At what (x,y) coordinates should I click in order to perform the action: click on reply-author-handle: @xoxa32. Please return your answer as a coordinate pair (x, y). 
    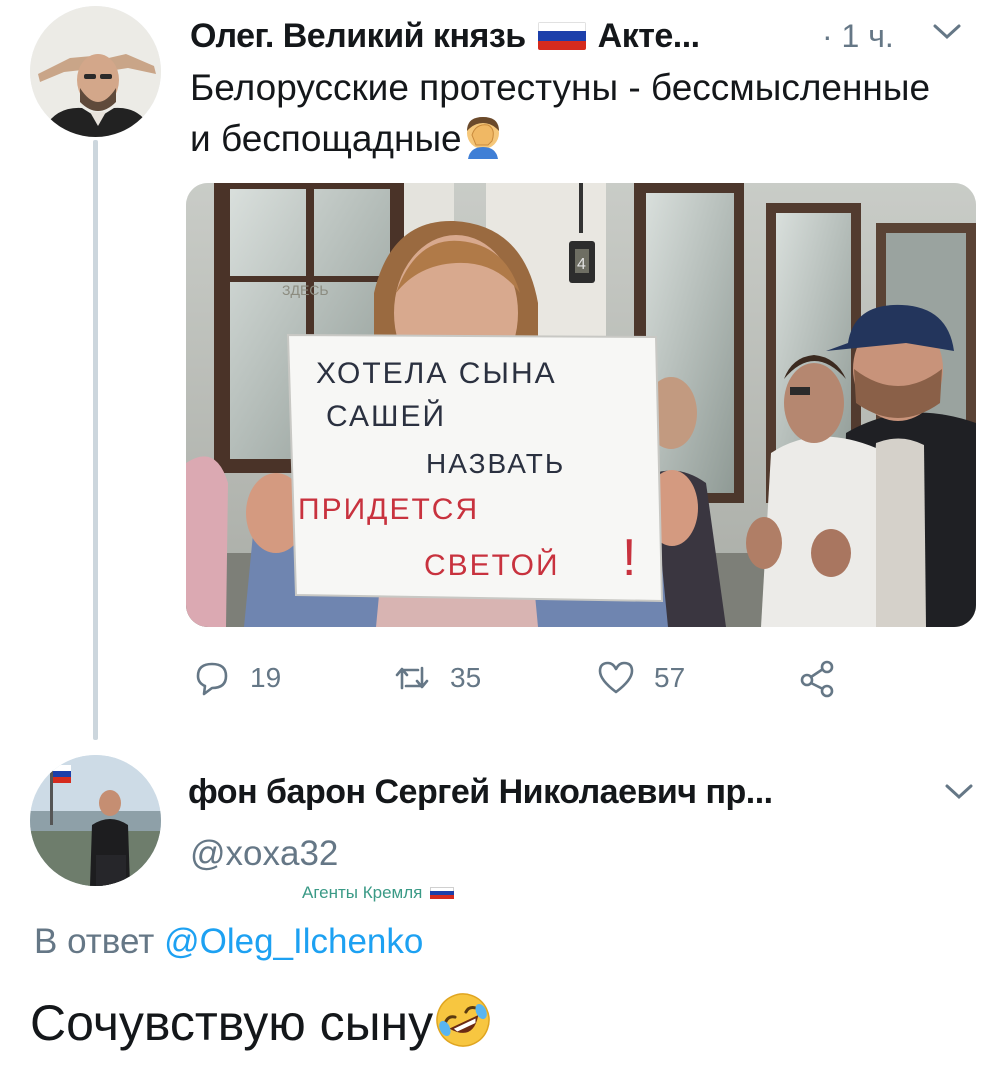
    Looking at the image, I should click on (264, 854).